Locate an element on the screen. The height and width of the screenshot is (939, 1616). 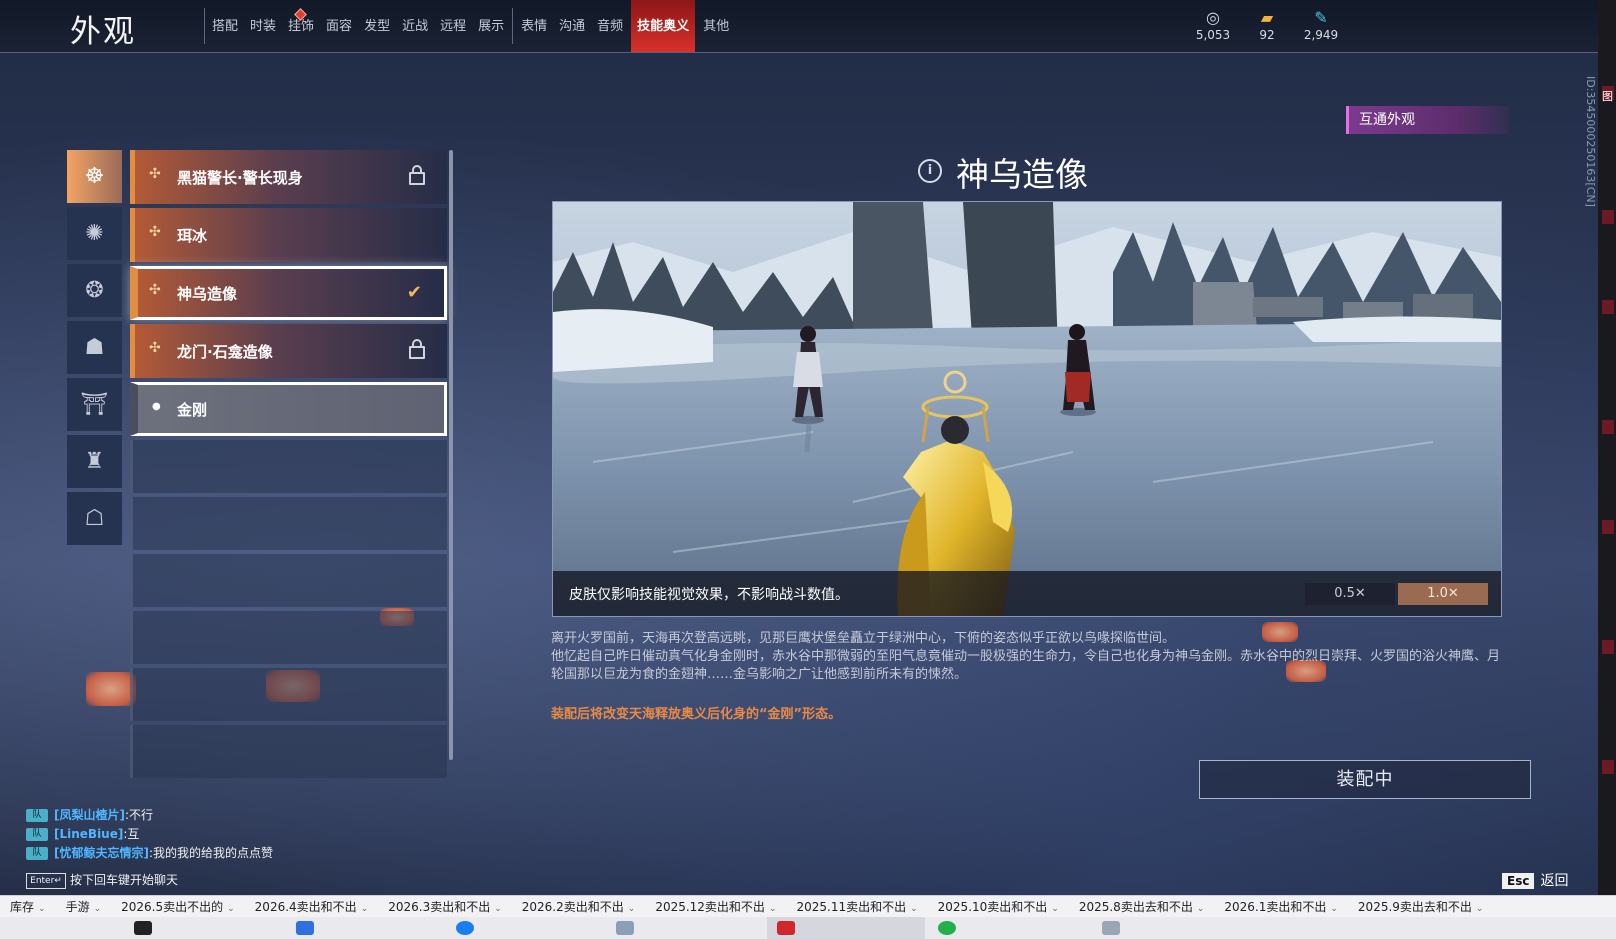
skill-form-icon-1: ☸ is located at coordinates (94, 176).